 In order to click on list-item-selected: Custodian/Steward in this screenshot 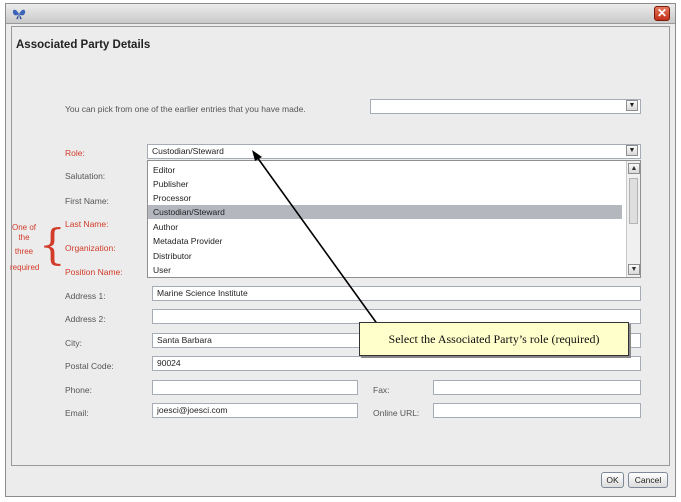, I will do `click(385, 212)`.